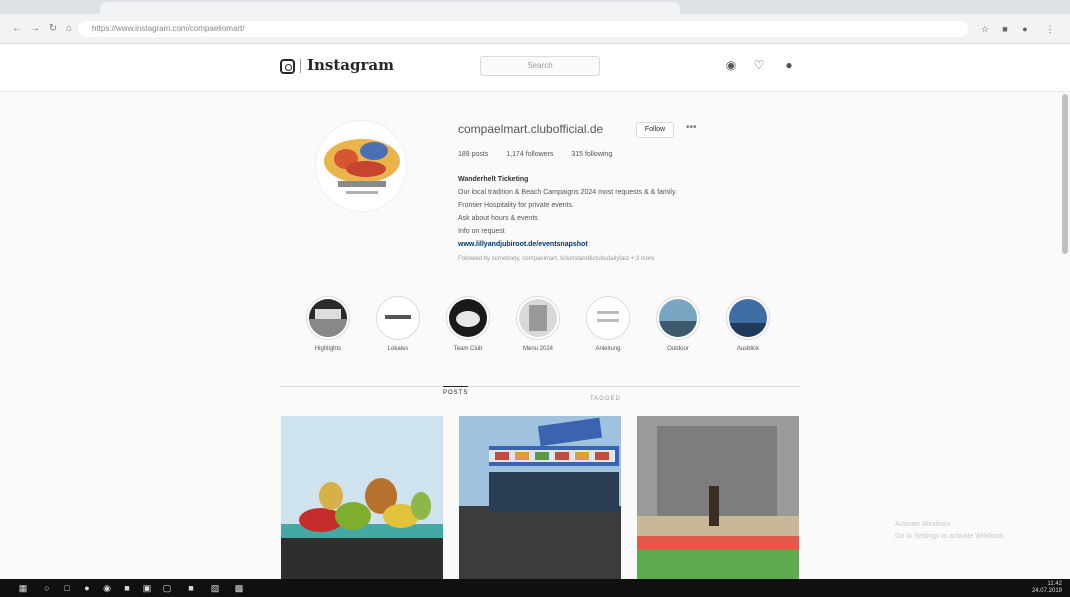 The image size is (1070, 597). What do you see at coordinates (390, 8) in the screenshot?
I see `browser-tab` at bounding box center [390, 8].